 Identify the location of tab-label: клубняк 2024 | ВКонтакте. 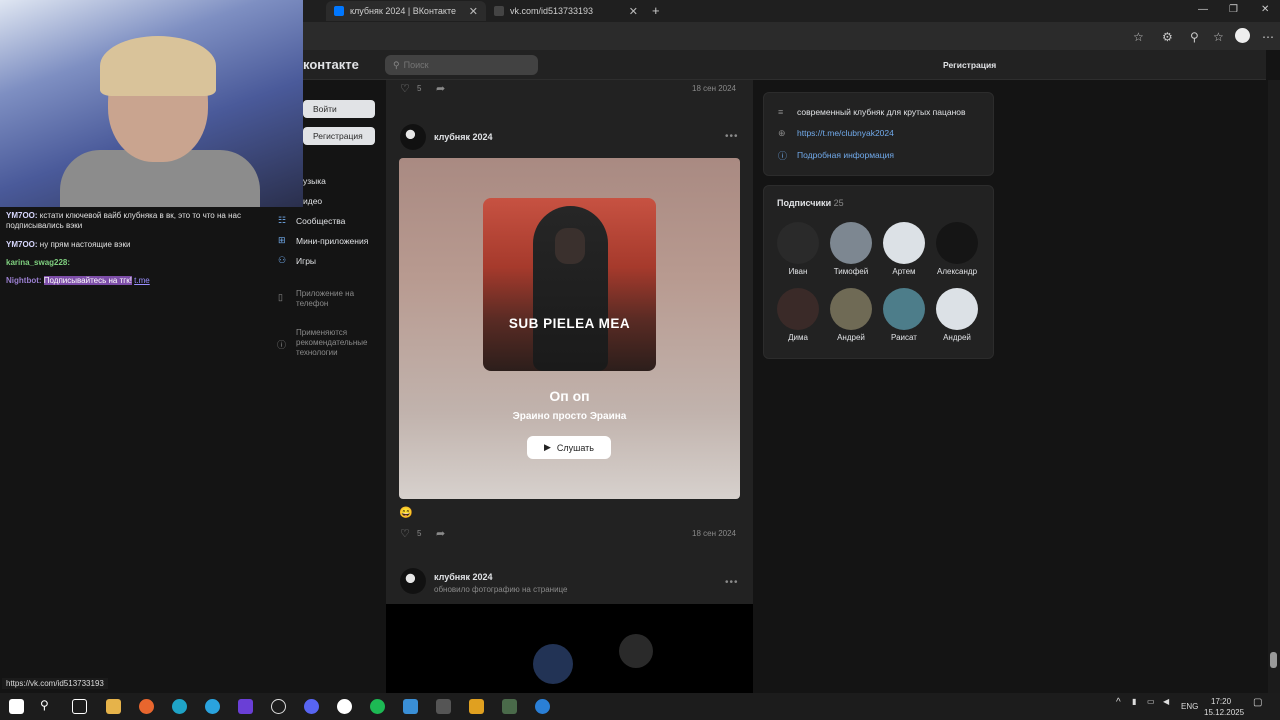
(403, 11).